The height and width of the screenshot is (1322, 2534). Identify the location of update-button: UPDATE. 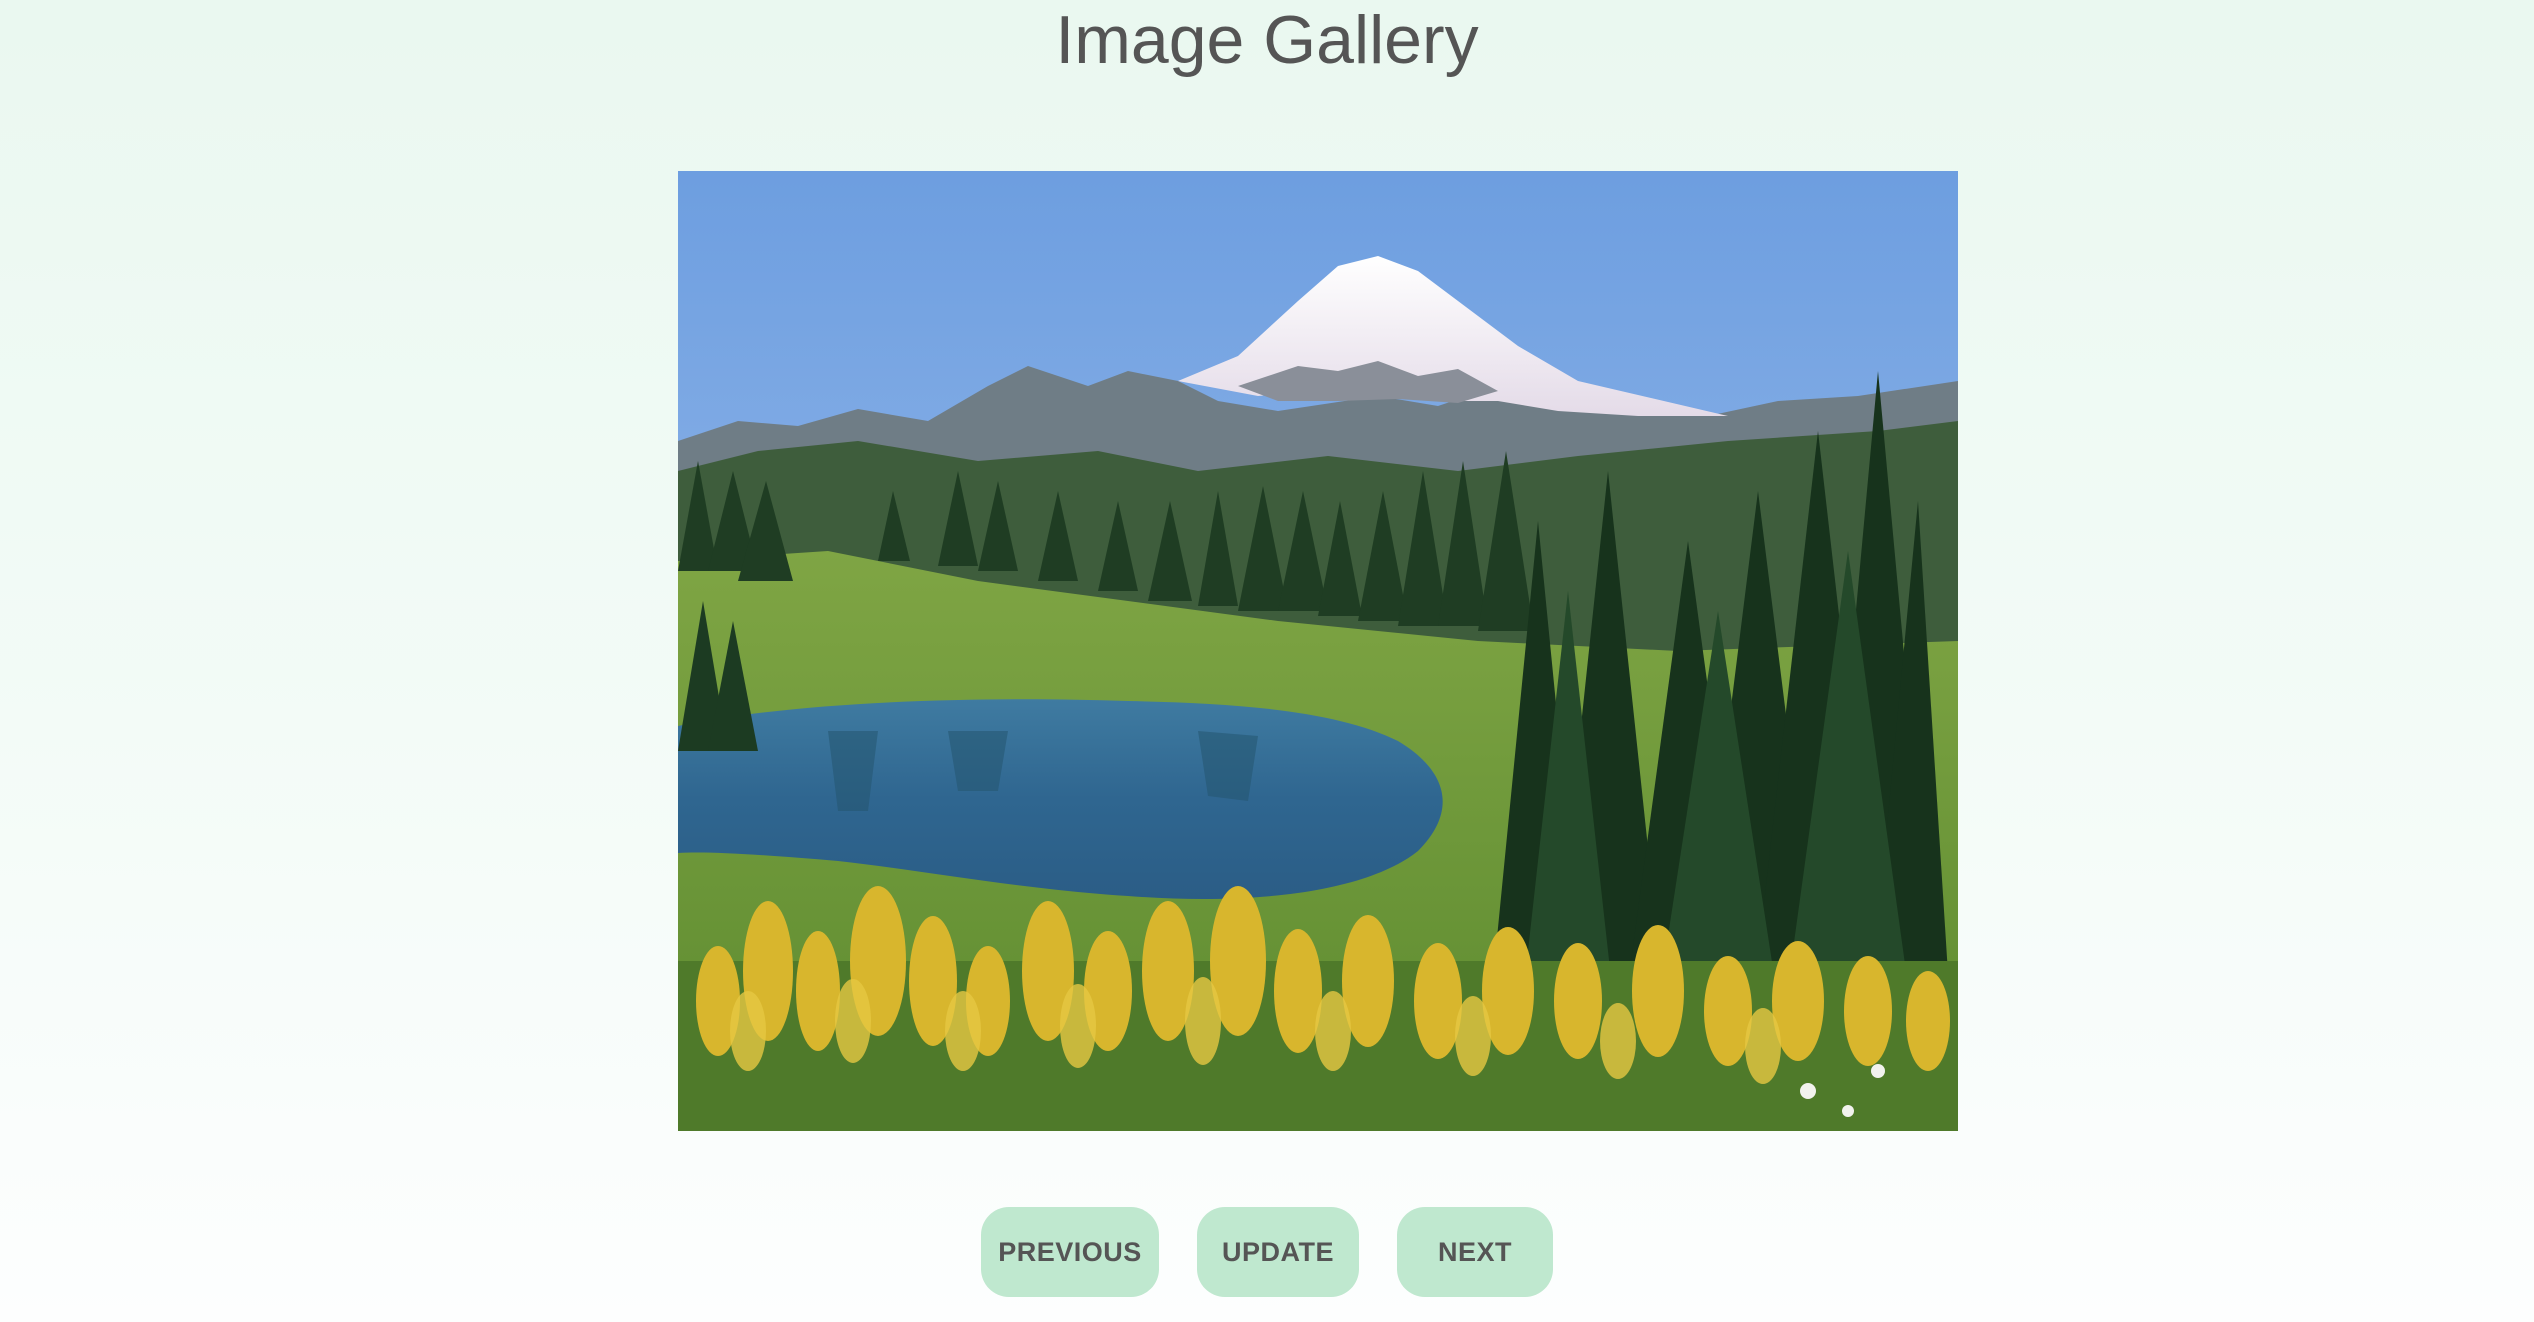
(1278, 1252).